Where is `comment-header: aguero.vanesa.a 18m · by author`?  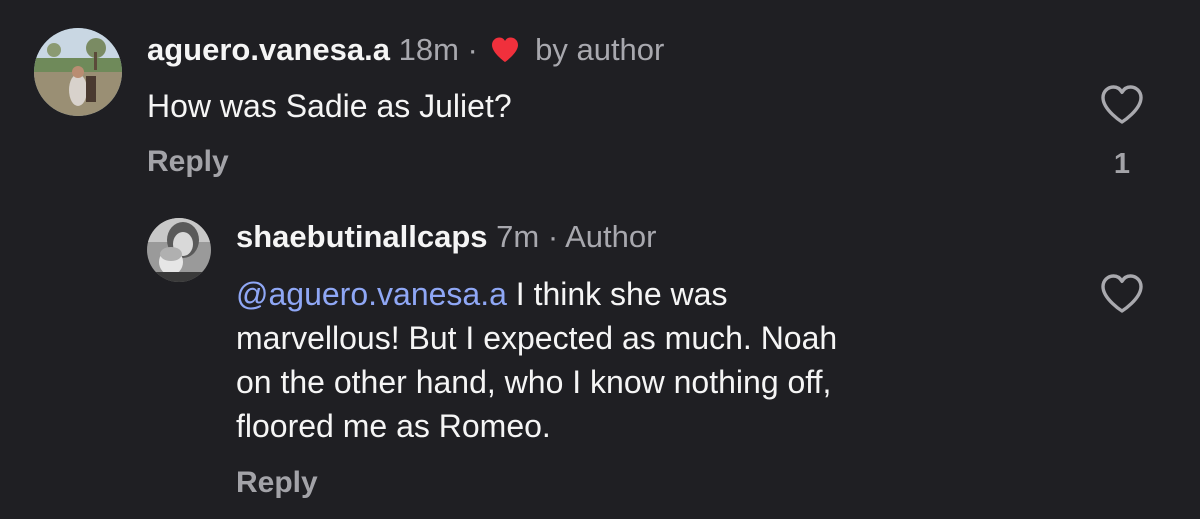 comment-header: aguero.vanesa.a 18m · by author is located at coordinates (405, 52).